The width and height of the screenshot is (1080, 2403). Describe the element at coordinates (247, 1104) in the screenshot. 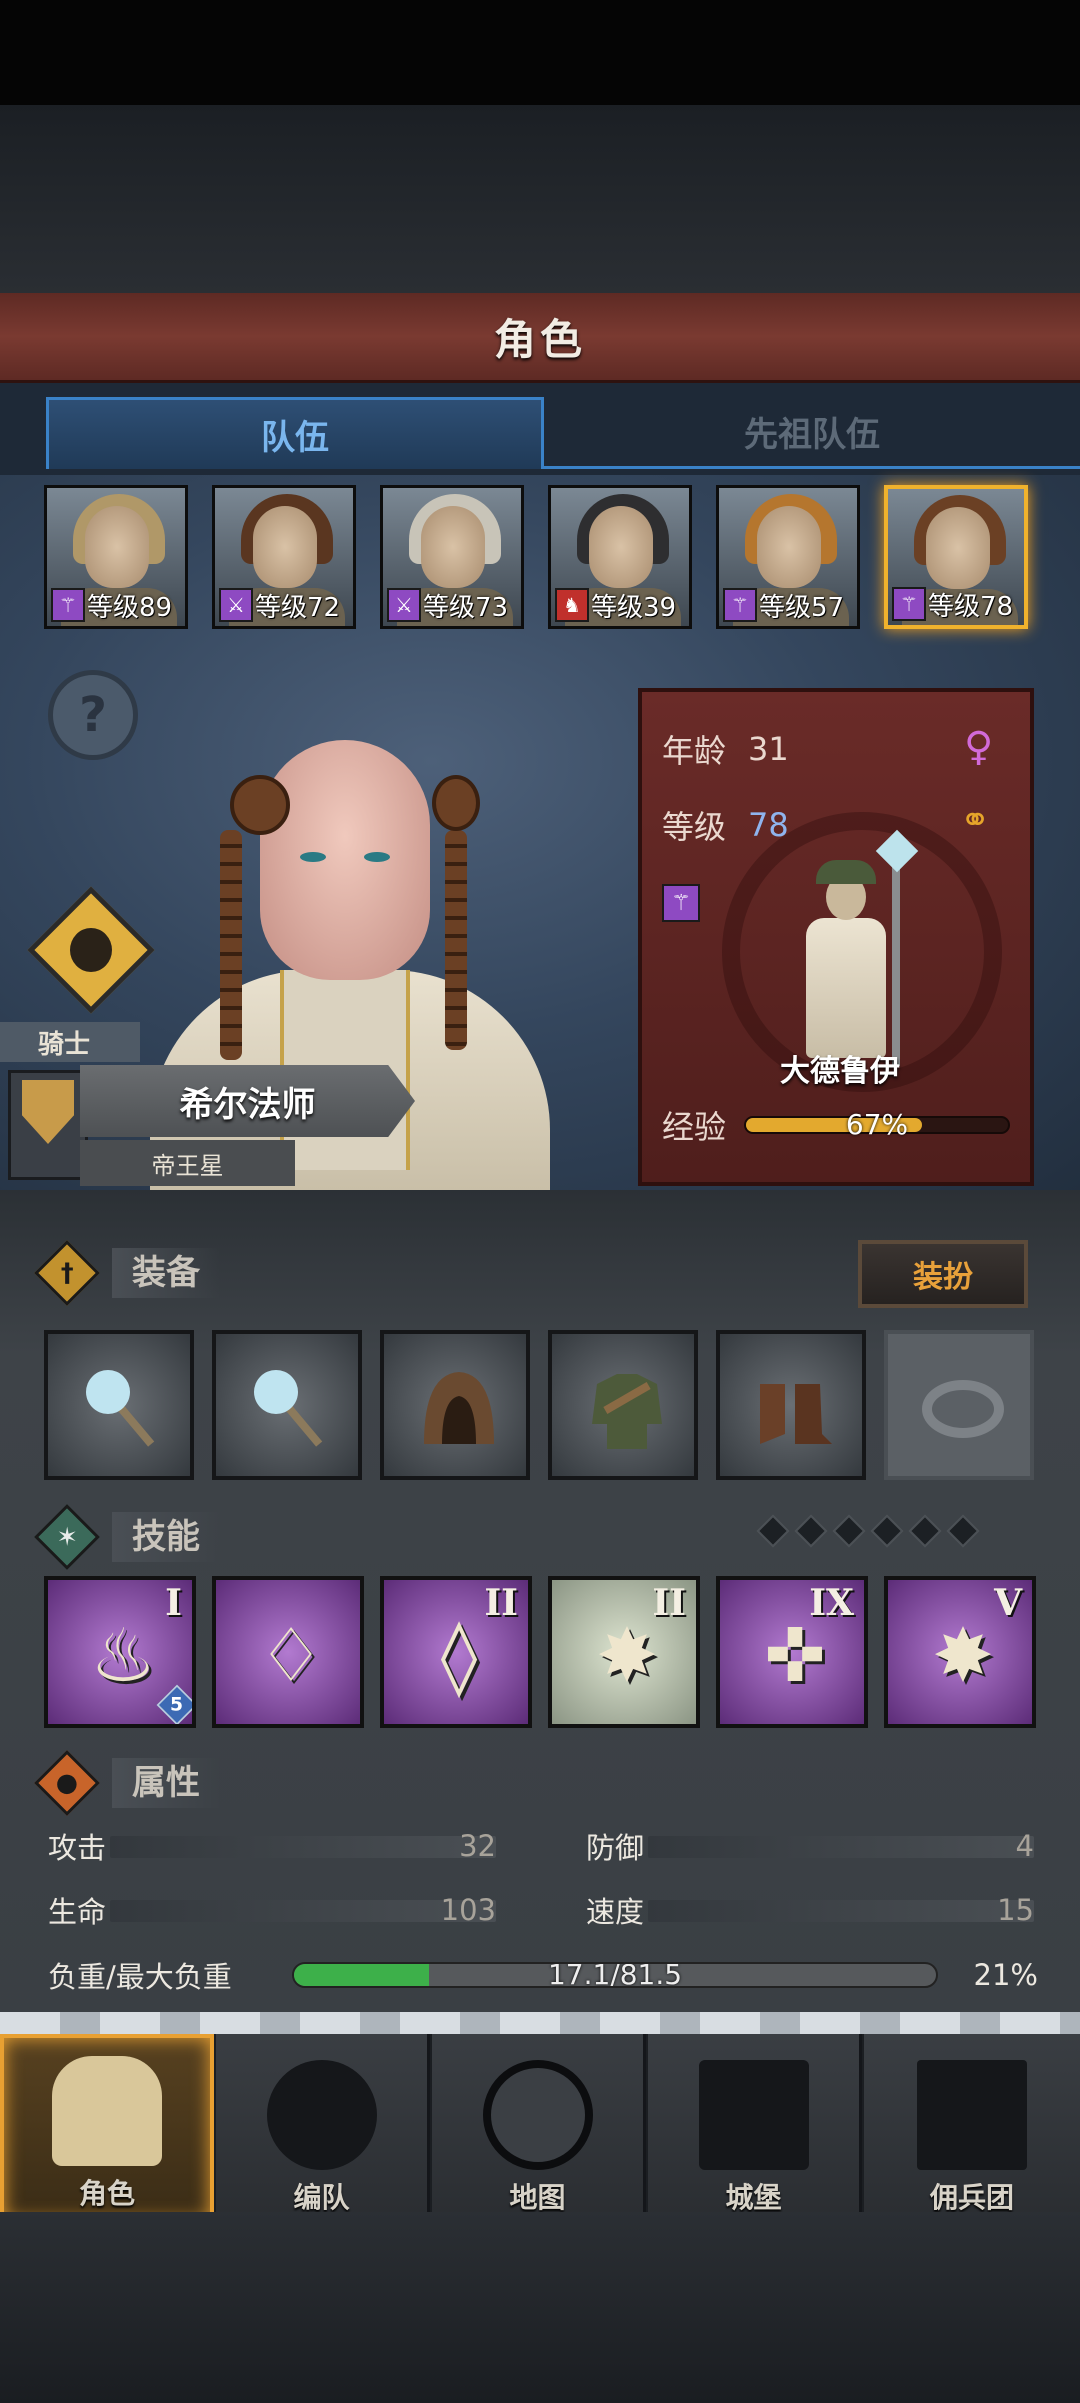

I see `character-name: 希尔法师` at that location.